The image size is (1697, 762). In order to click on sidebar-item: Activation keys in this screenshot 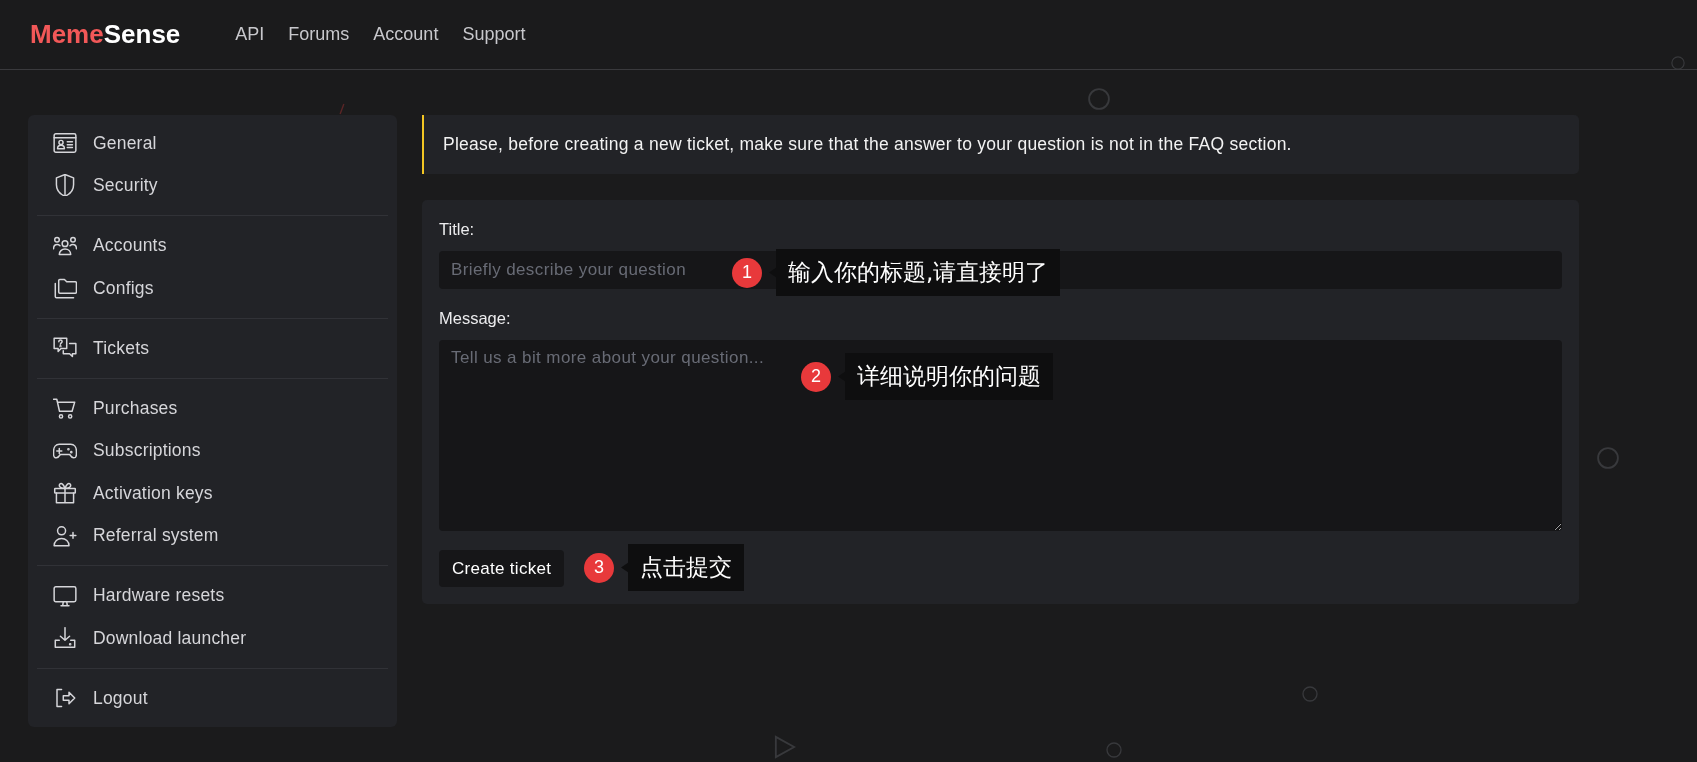, I will do `click(212, 493)`.